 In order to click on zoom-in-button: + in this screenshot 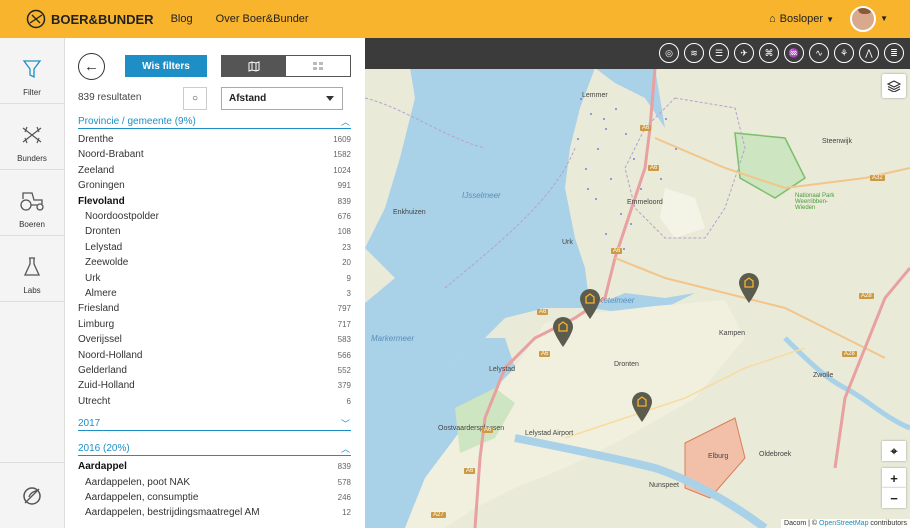, I will do `click(894, 478)`.